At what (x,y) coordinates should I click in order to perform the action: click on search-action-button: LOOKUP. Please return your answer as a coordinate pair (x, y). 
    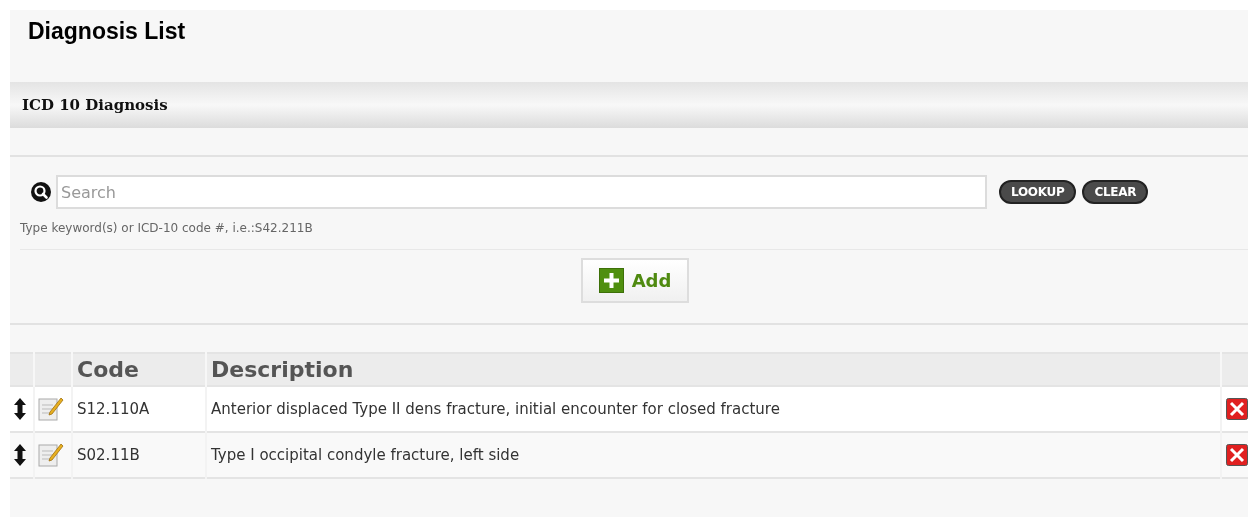
    Looking at the image, I should click on (1038, 192).